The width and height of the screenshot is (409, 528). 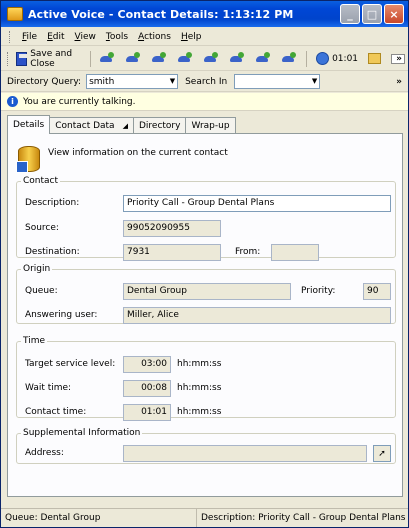 I want to click on from-field, so click(x=295, y=252).